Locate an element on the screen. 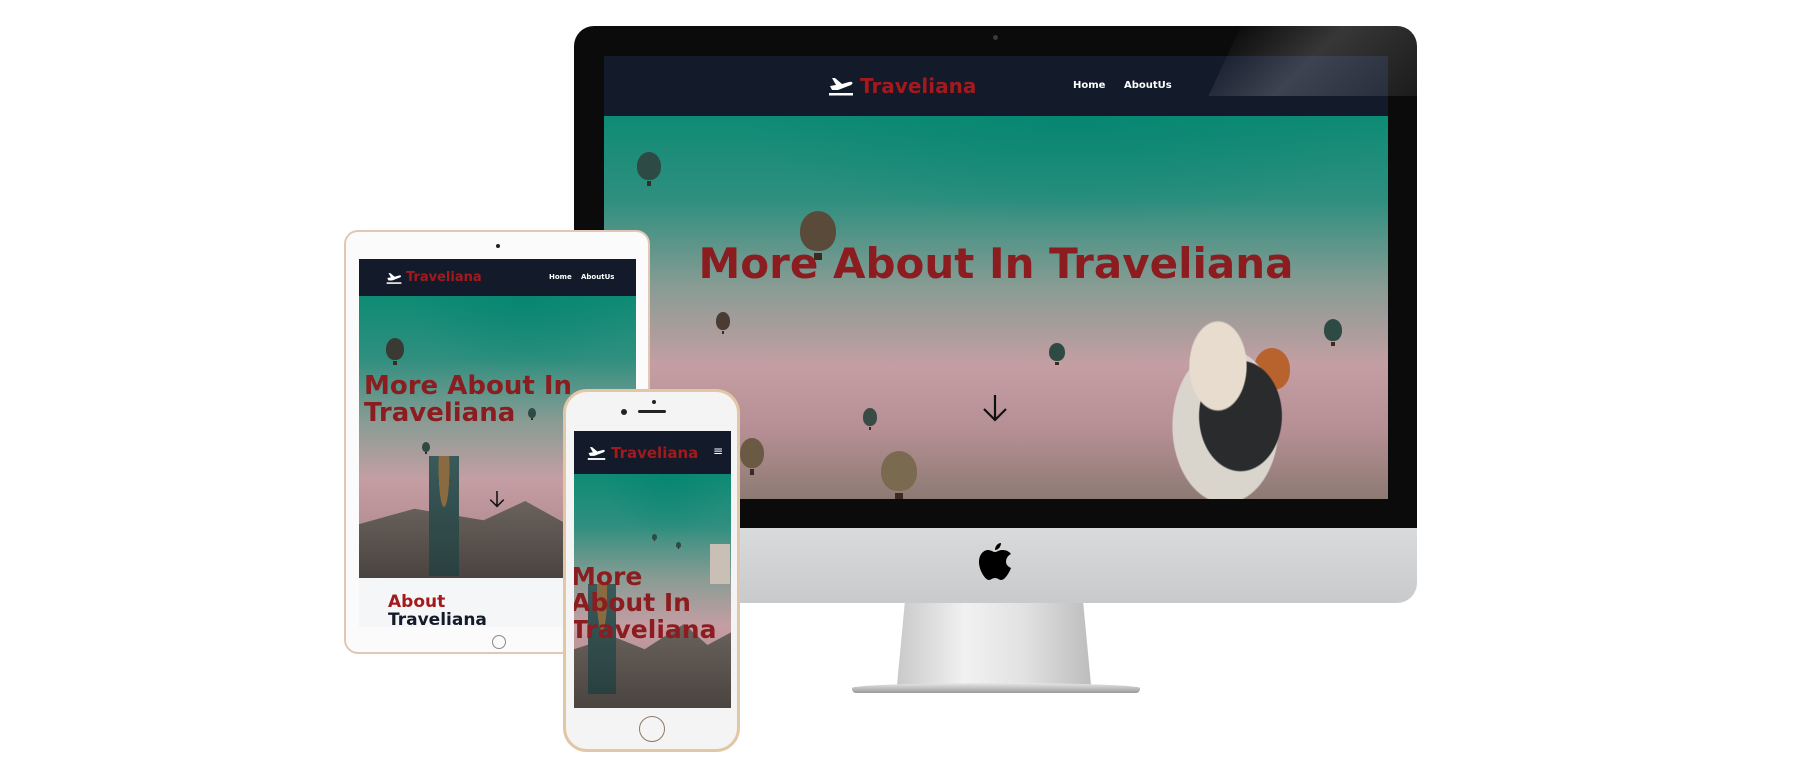 This screenshot has height=760, width=1800. desktop-brand: Traveliana is located at coordinates (902, 86).